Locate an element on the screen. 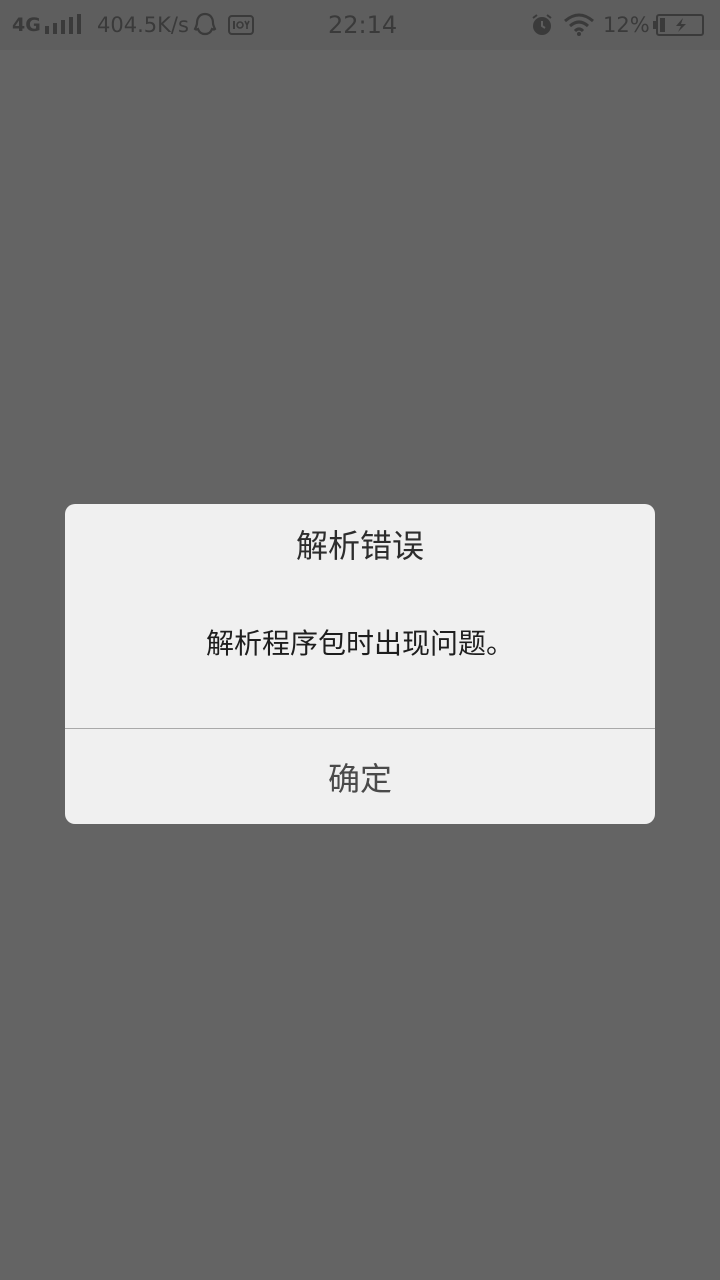  battery-percent: 12% is located at coordinates (626, 25).